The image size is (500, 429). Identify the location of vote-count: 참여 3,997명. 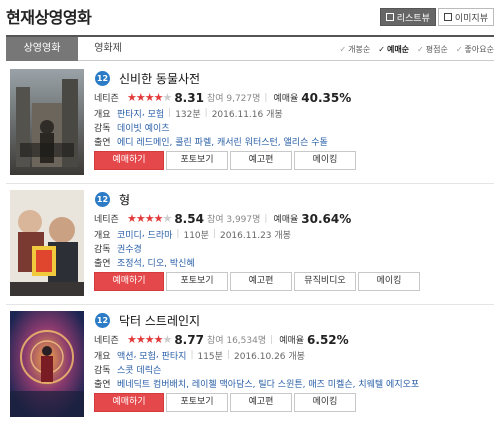
(233, 220).